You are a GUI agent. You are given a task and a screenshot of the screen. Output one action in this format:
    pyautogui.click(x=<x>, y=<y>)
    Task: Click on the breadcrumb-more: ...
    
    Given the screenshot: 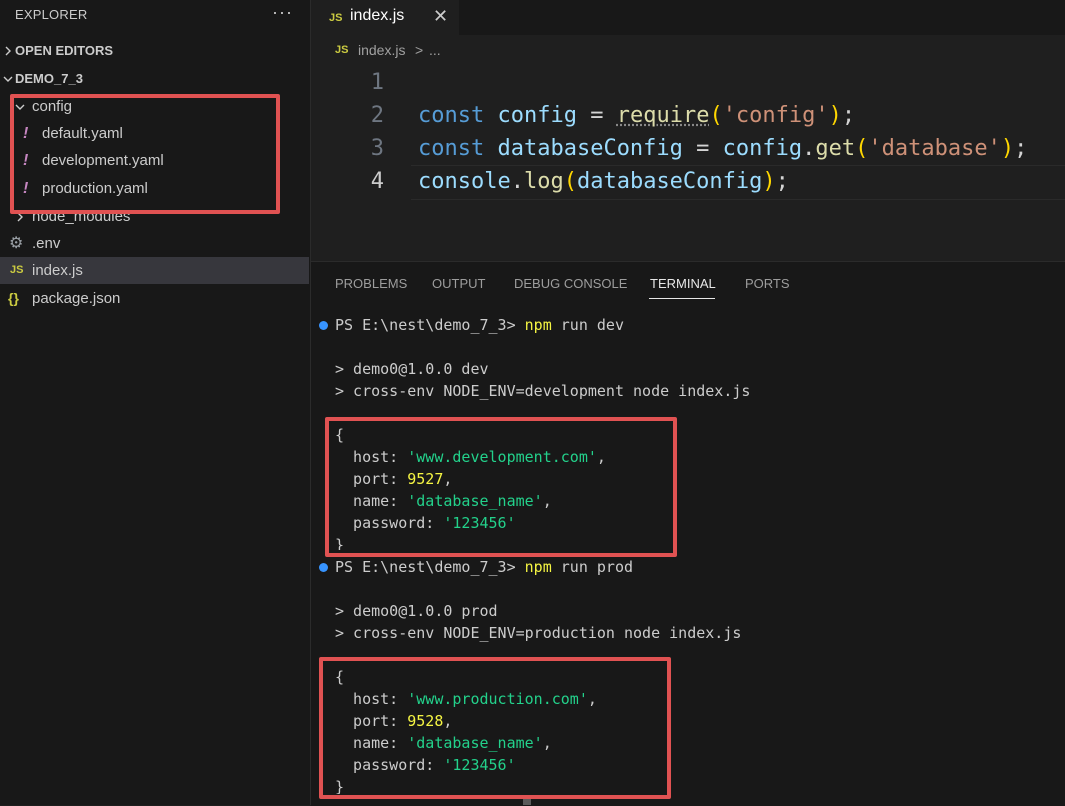 What is the action you would take?
    pyautogui.click(x=435, y=50)
    